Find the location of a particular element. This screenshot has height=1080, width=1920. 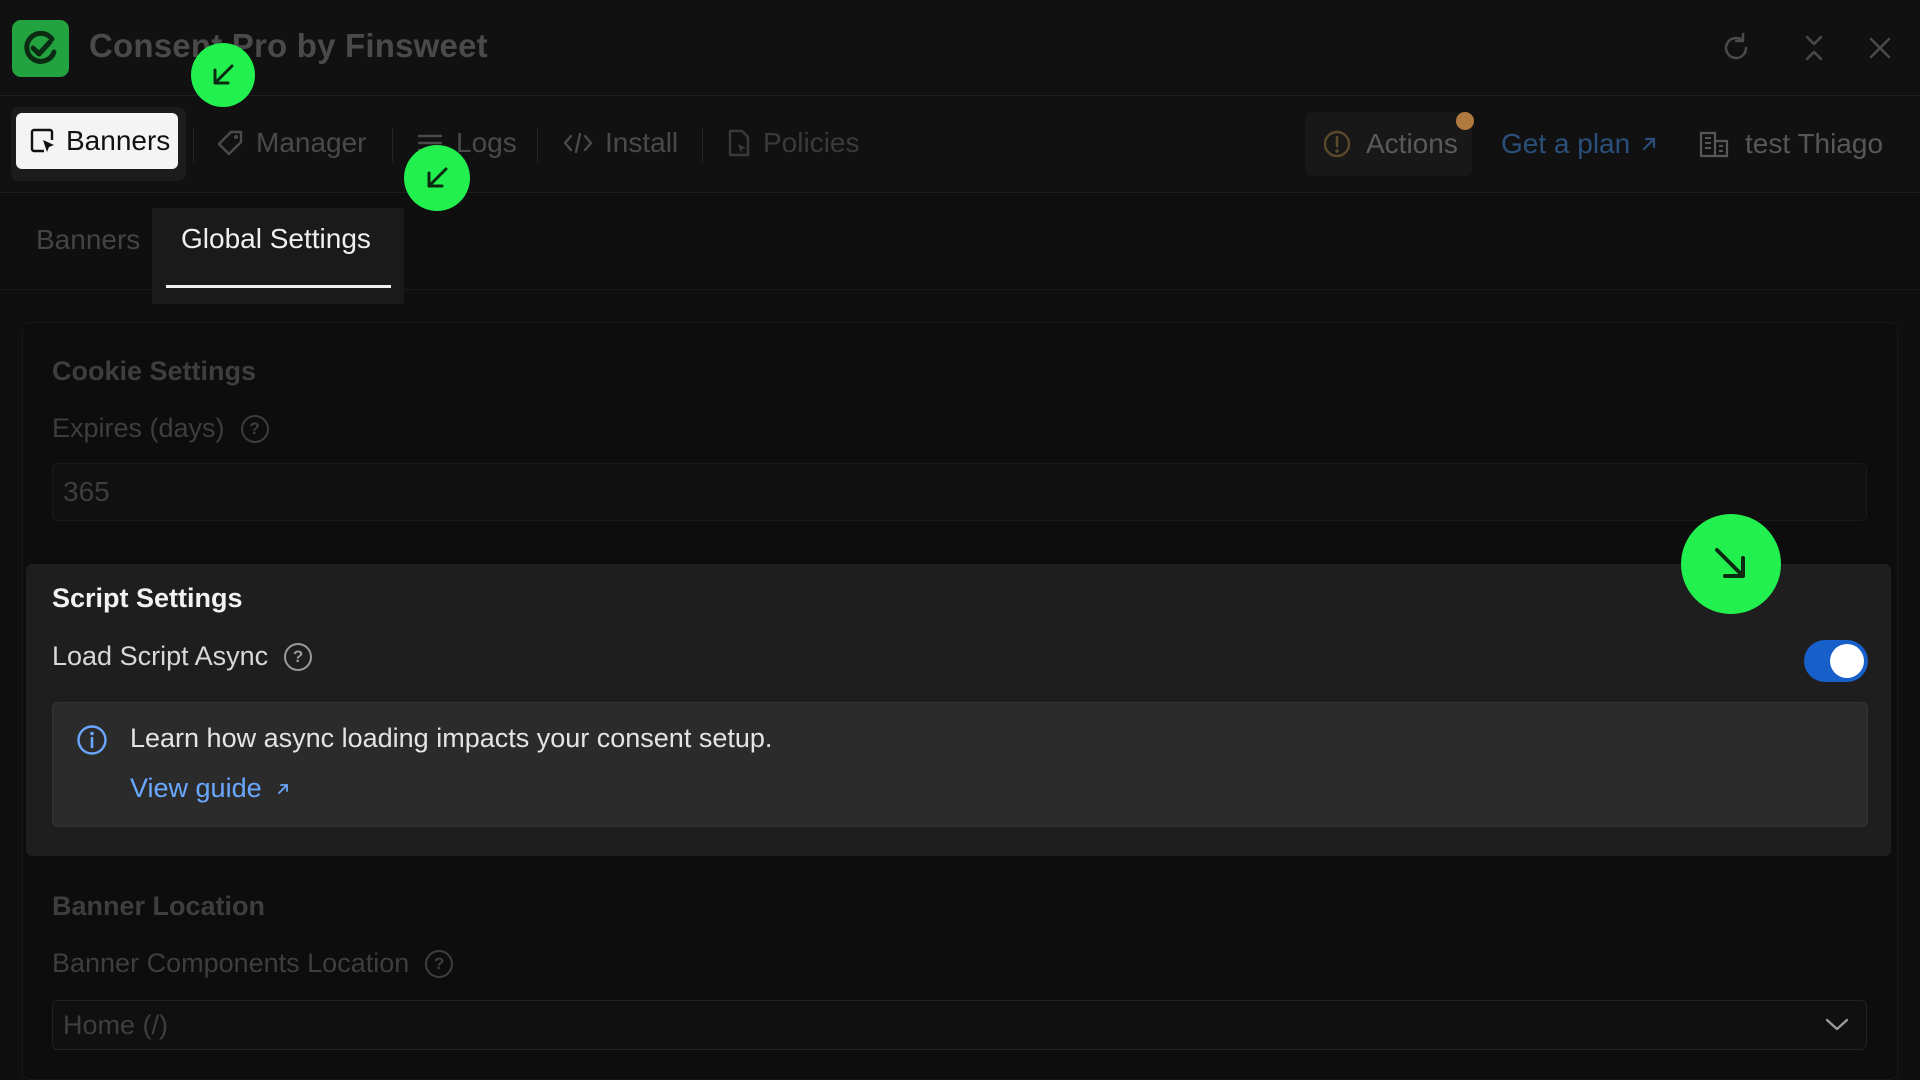

components-location-label: Banner Components Location ? is located at coordinates (253, 963).